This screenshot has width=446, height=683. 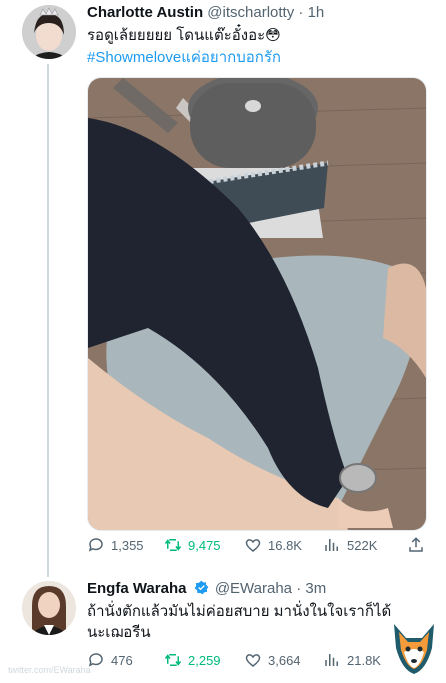 I want to click on tweet-timestamp: 3m, so click(x=315, y=588).